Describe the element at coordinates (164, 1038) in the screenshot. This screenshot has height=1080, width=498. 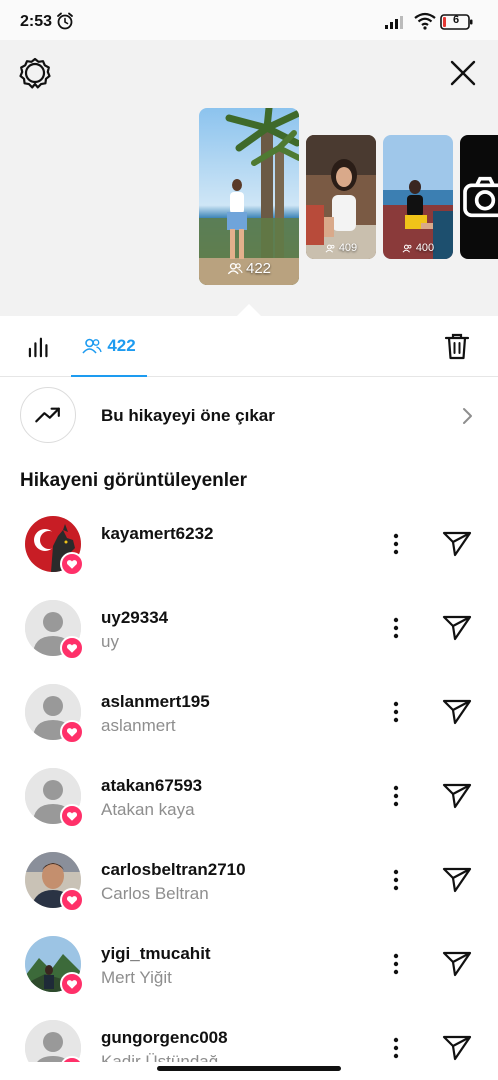
I see `viewer-username: gungorgenc008` at that location.